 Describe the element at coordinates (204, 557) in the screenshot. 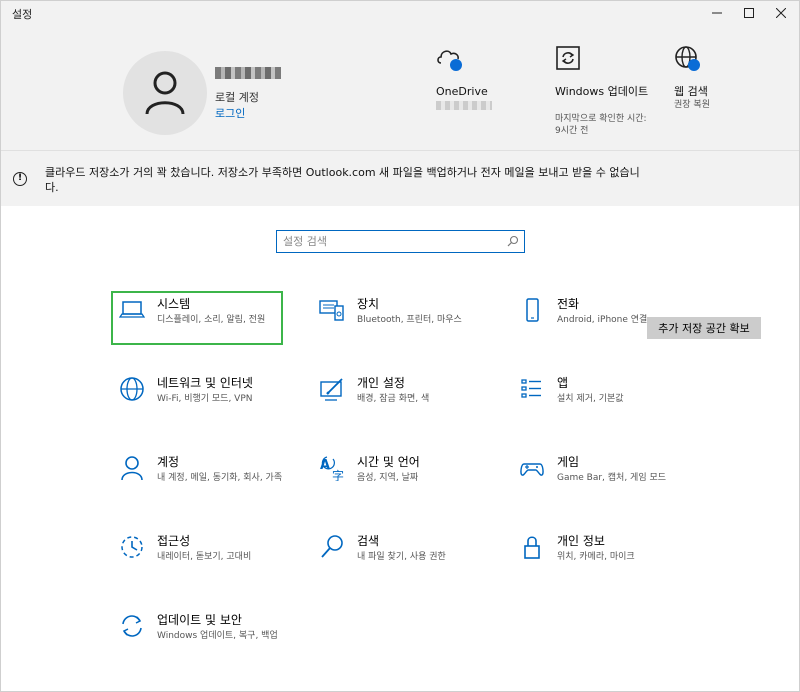

I see `tile-desc: 내레이터, 돋보기, 고대비` at that location.